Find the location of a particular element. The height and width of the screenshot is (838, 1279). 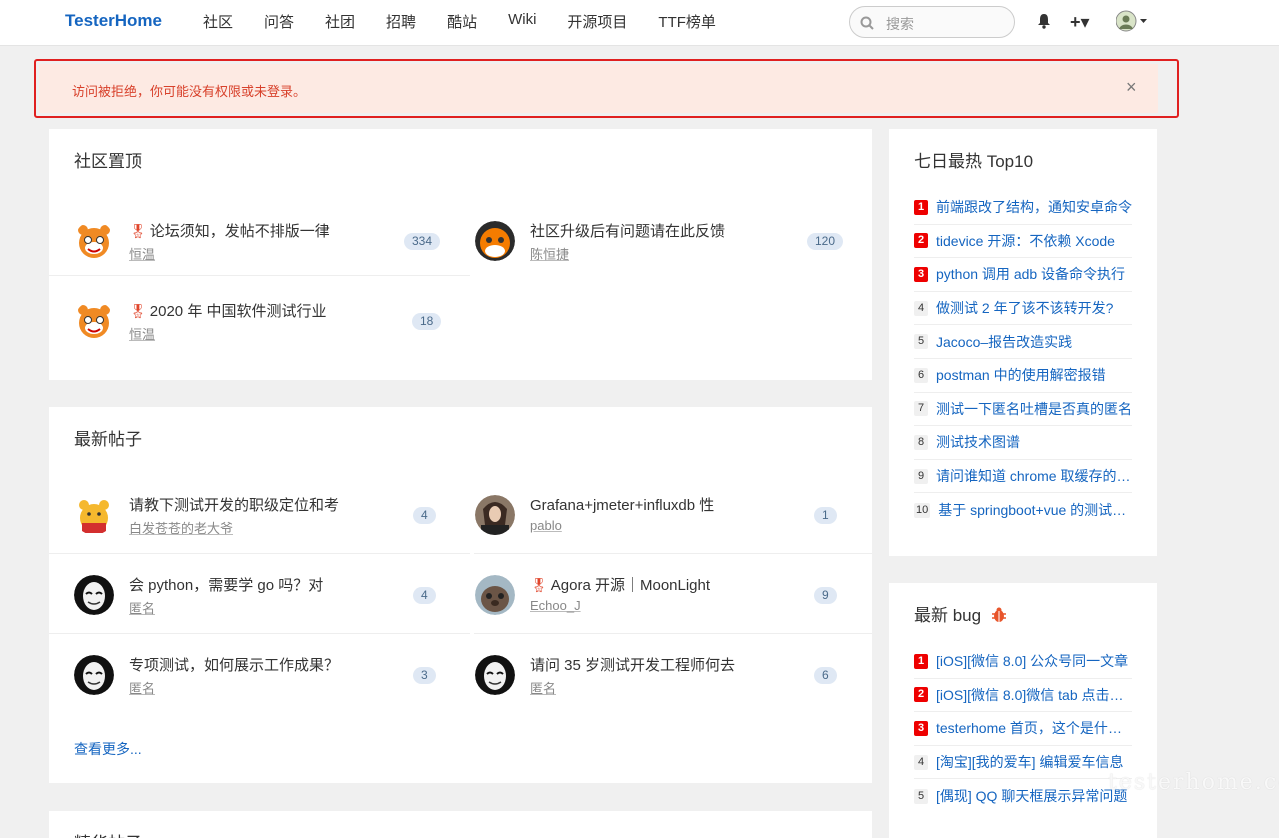

nav-link-jobs: 招聘 is located at coordinates (401, 21).